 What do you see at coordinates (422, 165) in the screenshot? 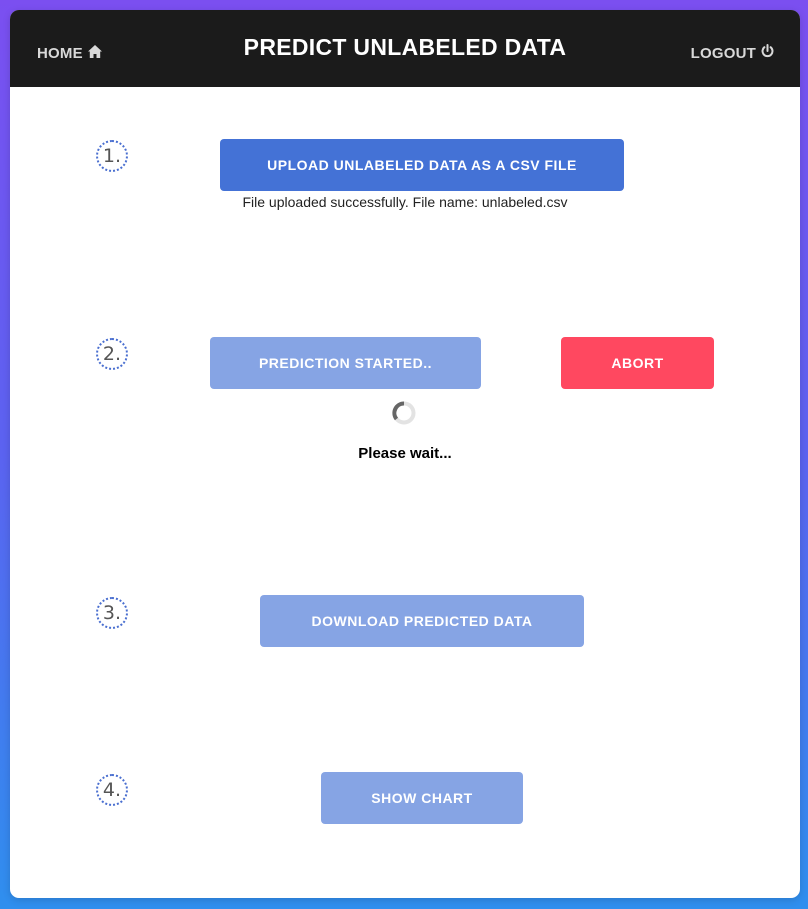
I see `upload-csv-button: UPLOAD UNLABELED DATA AS A CSV FILE` at bounding box center [422, 165].